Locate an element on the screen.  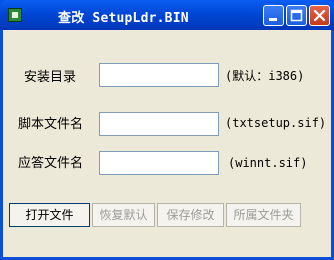
save-changes-button: 保存修改 is located at coordinates (190, 215).